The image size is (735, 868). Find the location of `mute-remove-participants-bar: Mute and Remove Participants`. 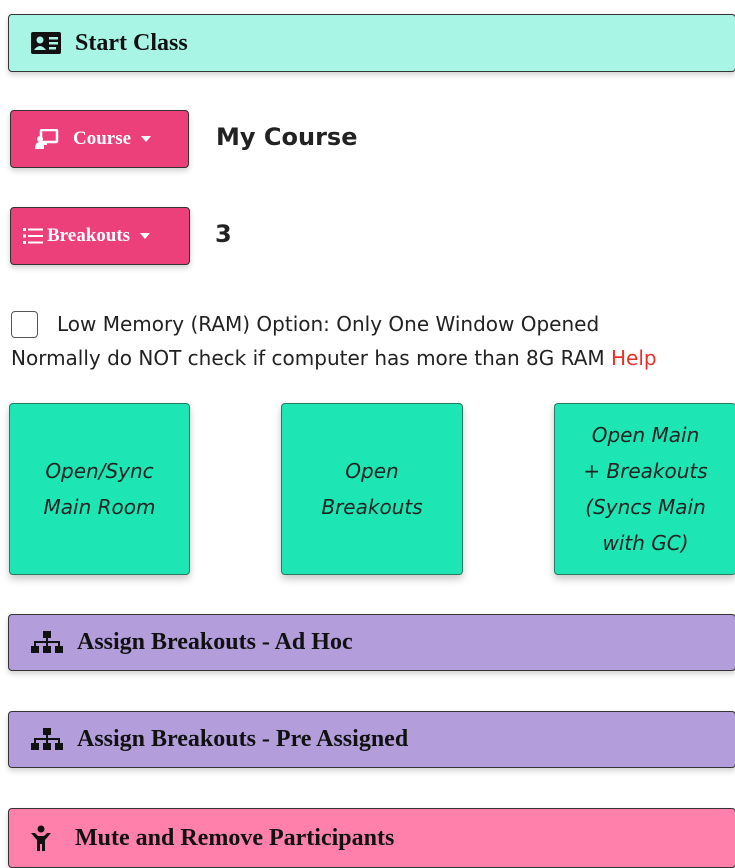

mute-remove-participants-bar: Mute and Remove Participants is located at coordinates (371, 838).